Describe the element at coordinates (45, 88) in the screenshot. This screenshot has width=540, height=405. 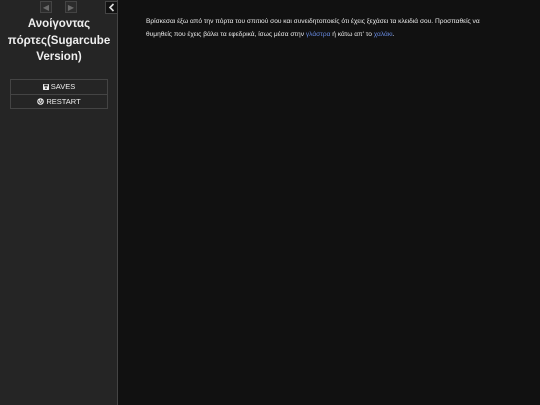
I see `save-icon` at that location.